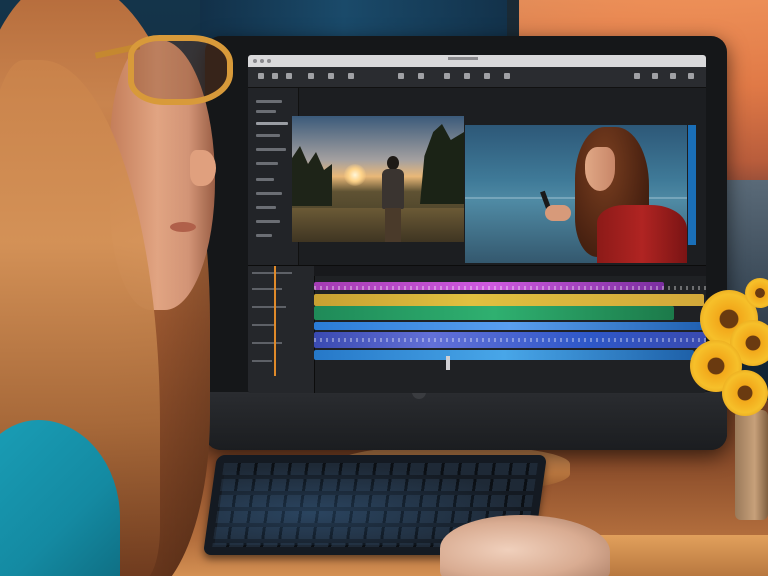 Image resolution: width=768 pixels, height=576 pixels. Describe the element at coordinates (355, 175) in the screenshot. I see `sun` at that location.